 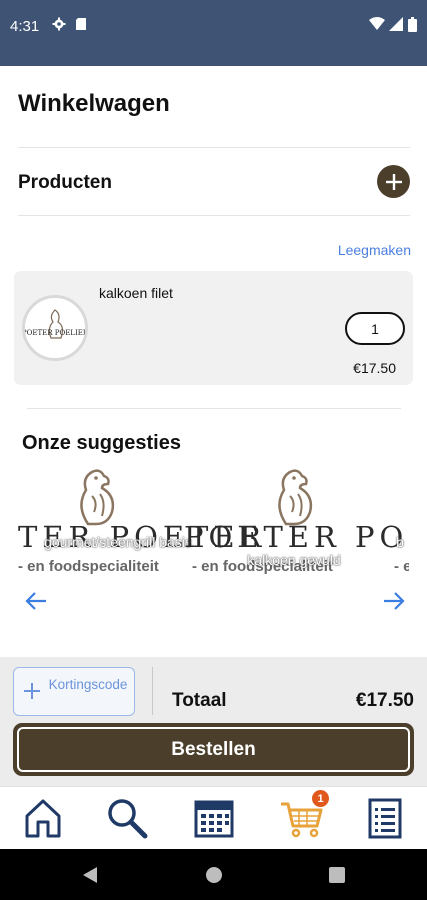 What do you see at coordinates (401, 566) in the screenshot?
I see `suggestion-logo-sub: - e` at bounding box center [401, 566].